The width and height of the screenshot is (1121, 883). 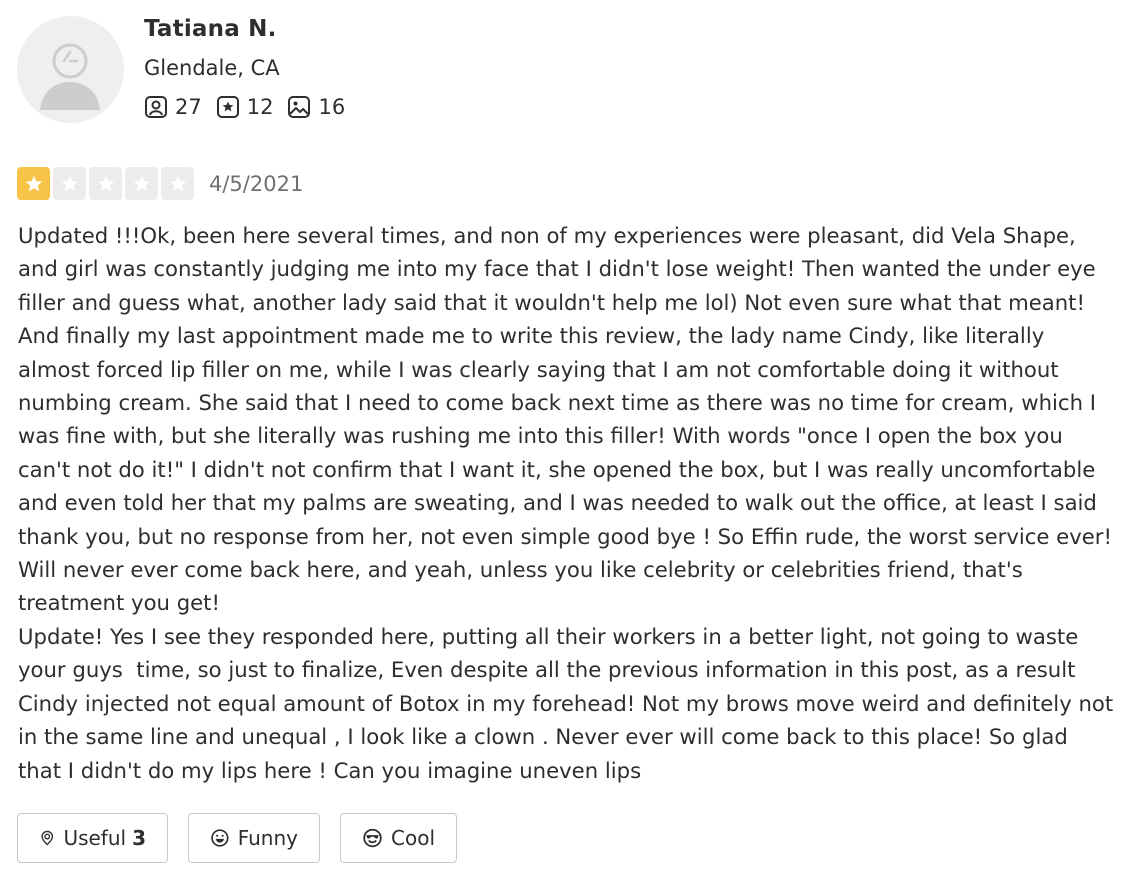 What do you see at coordinates (156, 107) in the screenshot?
I see `friends-icon` at bounding box center [156, 107].